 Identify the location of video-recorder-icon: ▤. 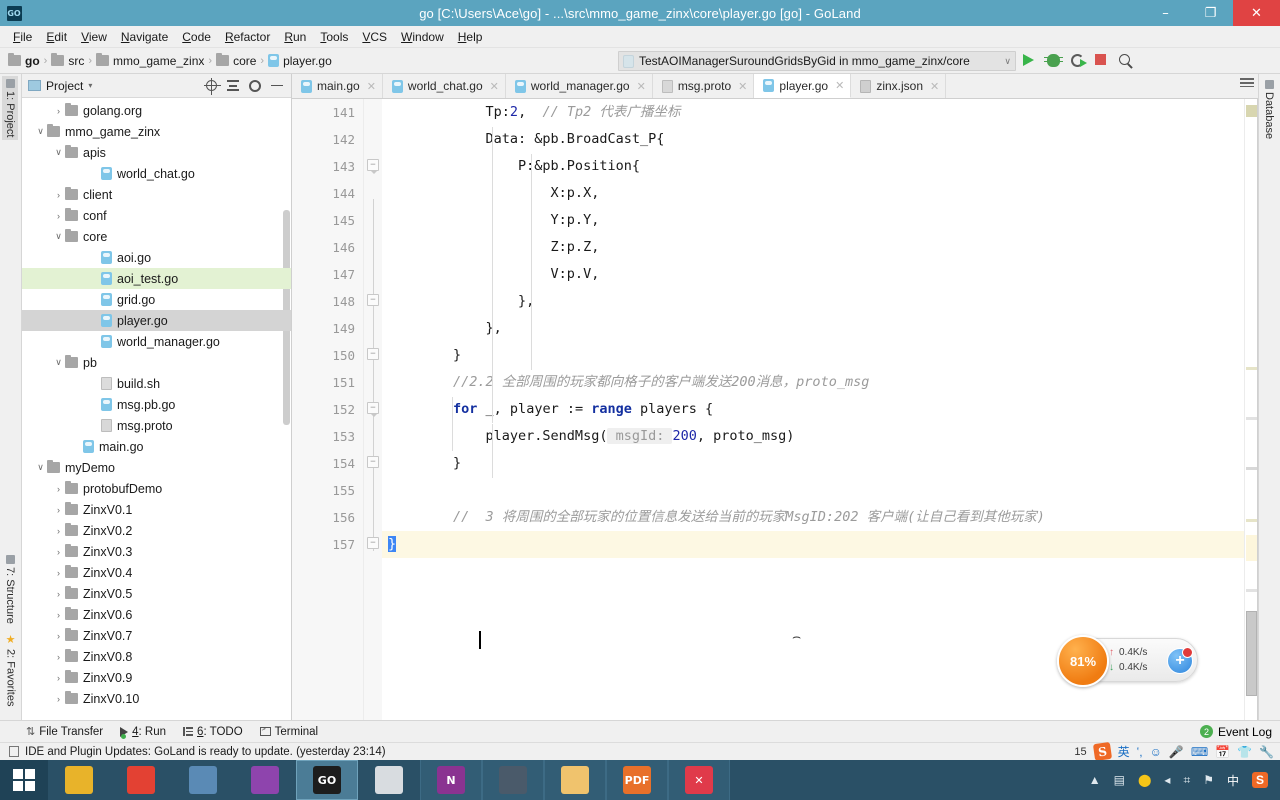
(1119, 780).